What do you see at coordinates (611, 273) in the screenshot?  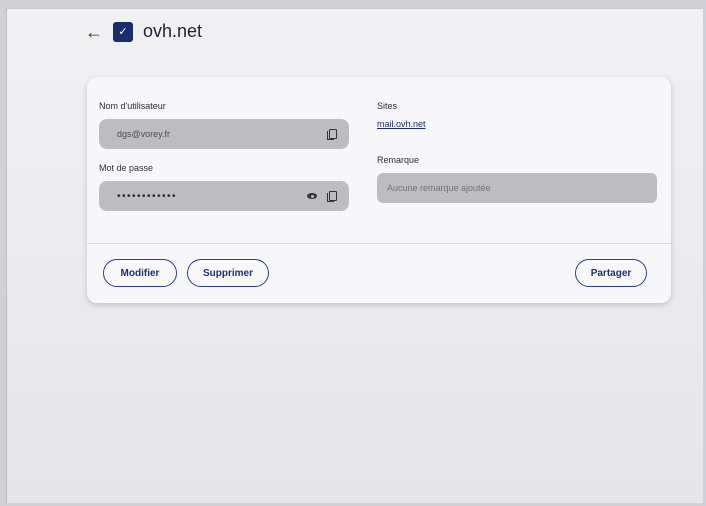 I see `share-button: Partager` at bounding box center [611, 273].